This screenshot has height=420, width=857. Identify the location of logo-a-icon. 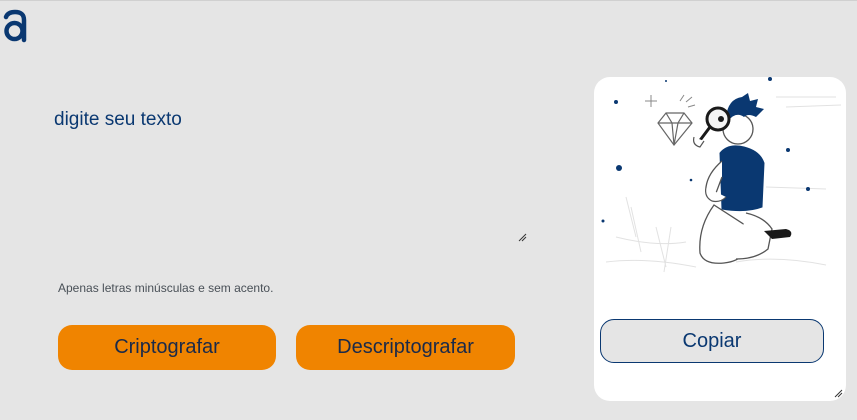
(15, 26).